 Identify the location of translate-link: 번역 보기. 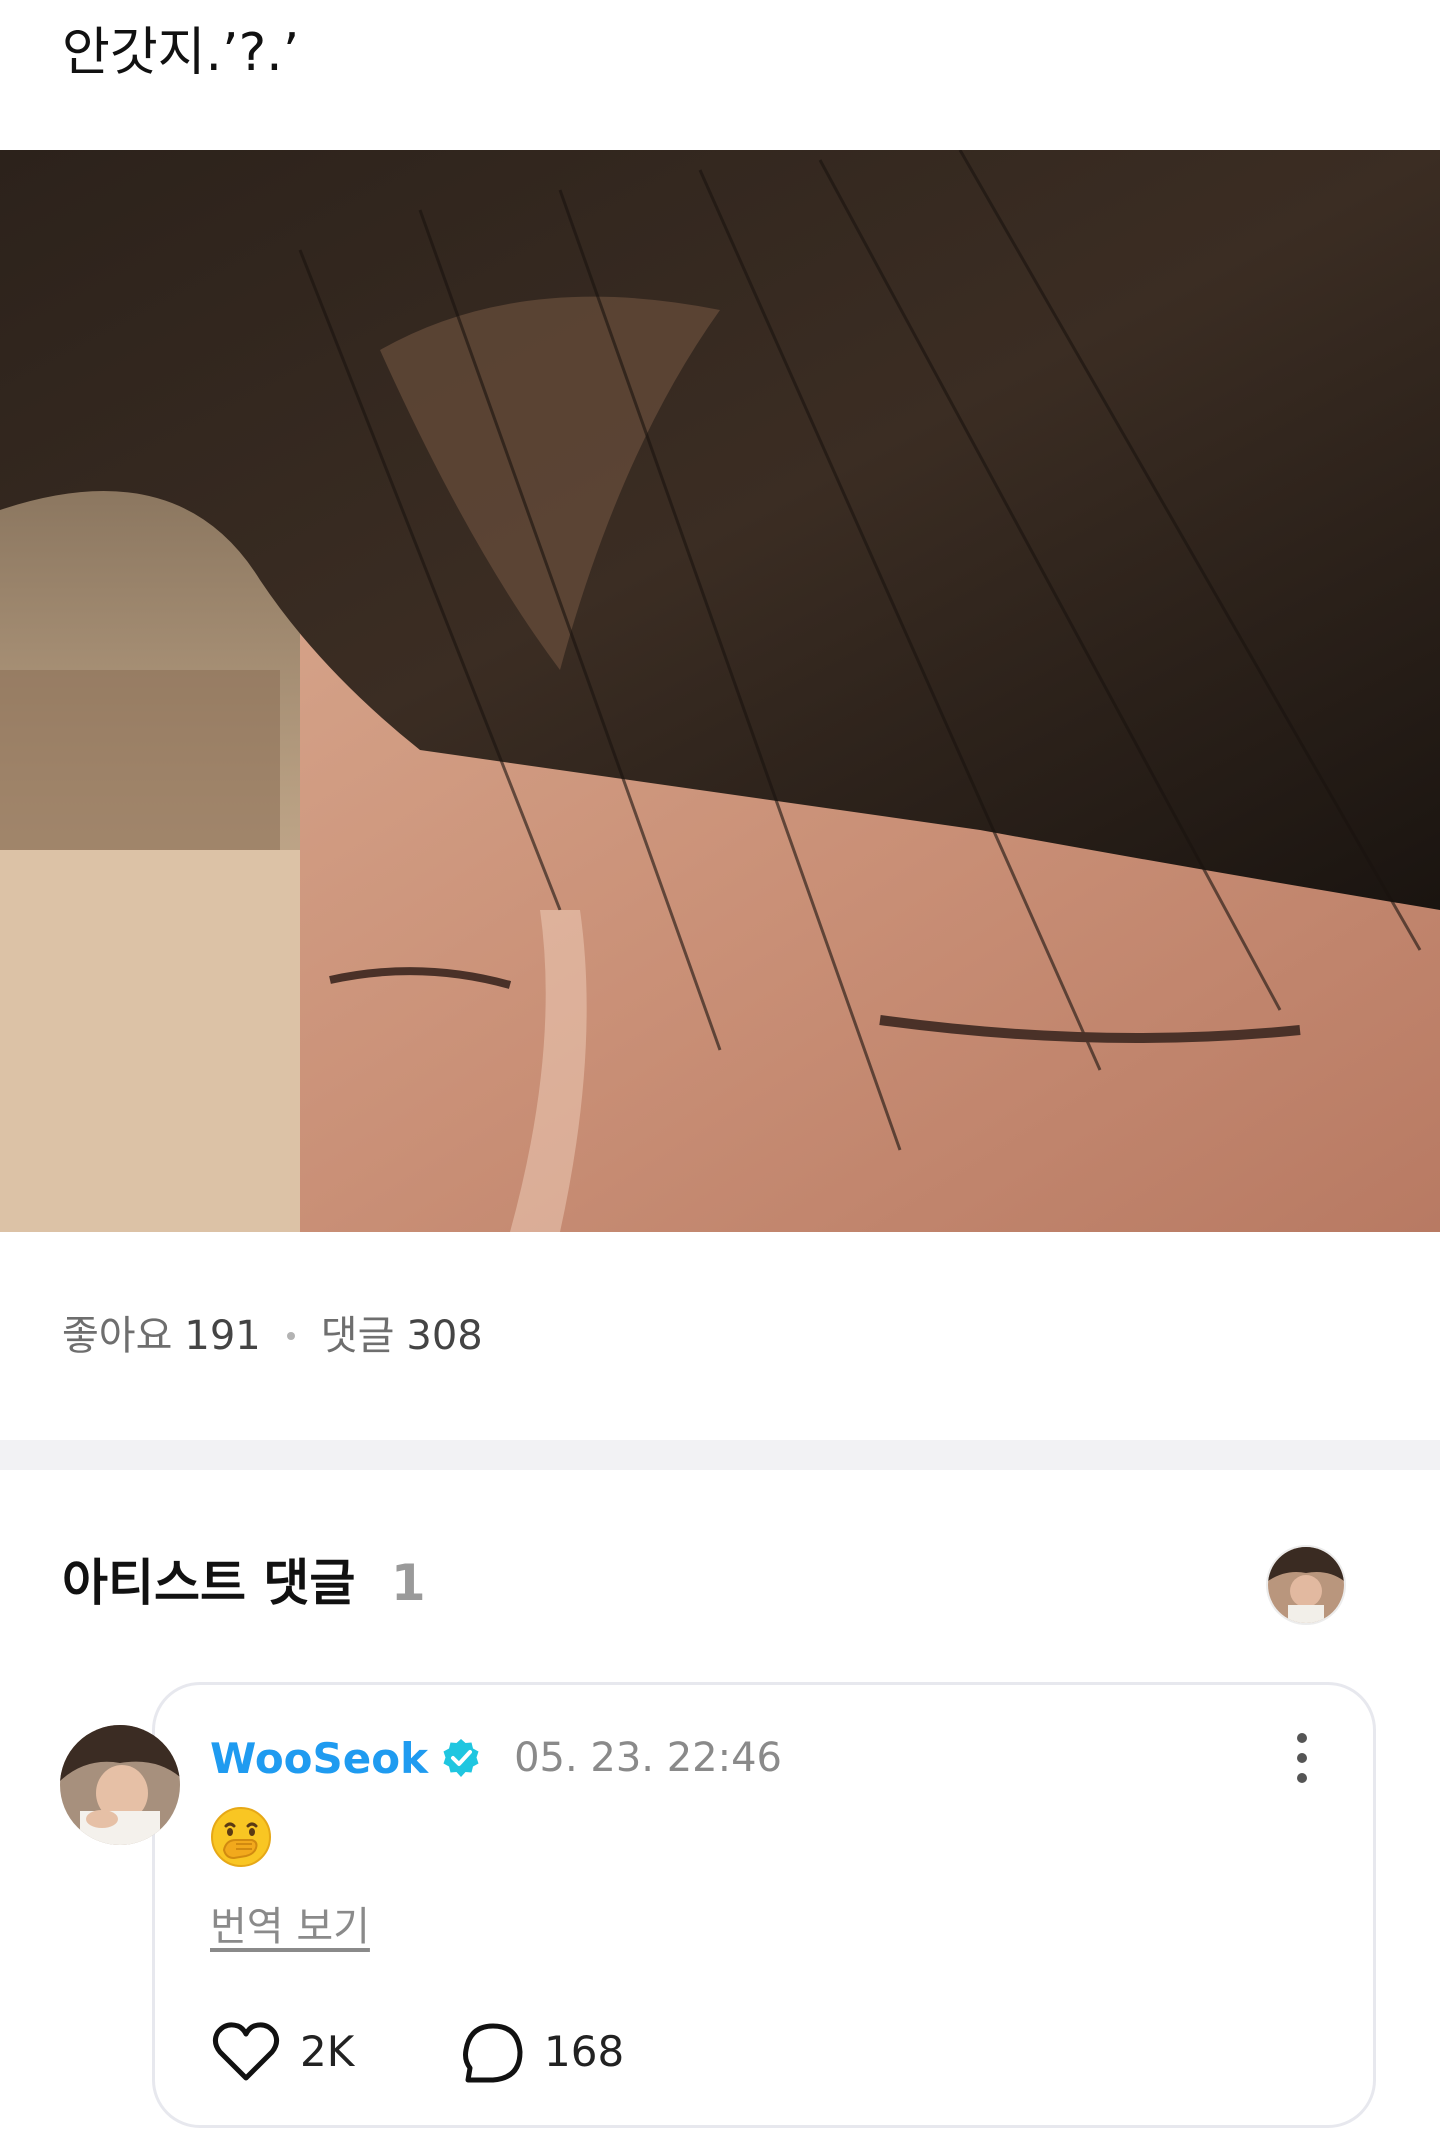
(290, 1923).